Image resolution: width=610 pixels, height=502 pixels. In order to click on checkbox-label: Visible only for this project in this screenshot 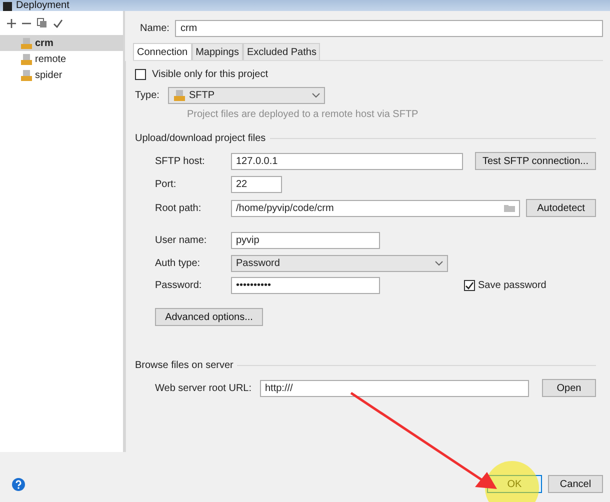, I will do `click(210, 74)`.